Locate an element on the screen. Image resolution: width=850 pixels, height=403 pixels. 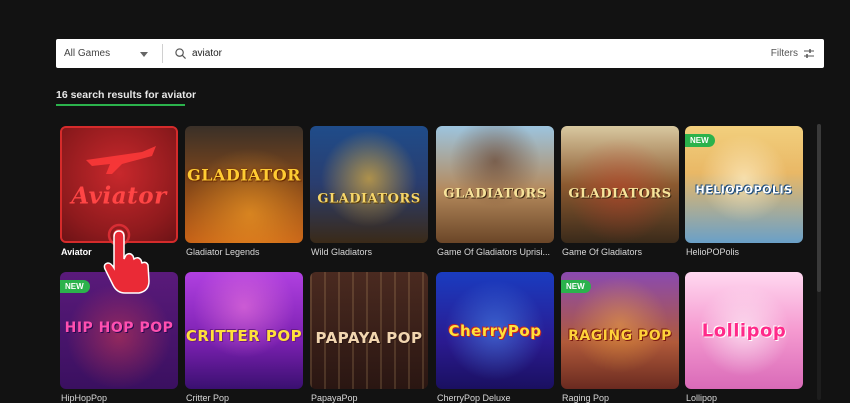
game-title: CherryPop Deluxe is located at coordinates (497, 398).